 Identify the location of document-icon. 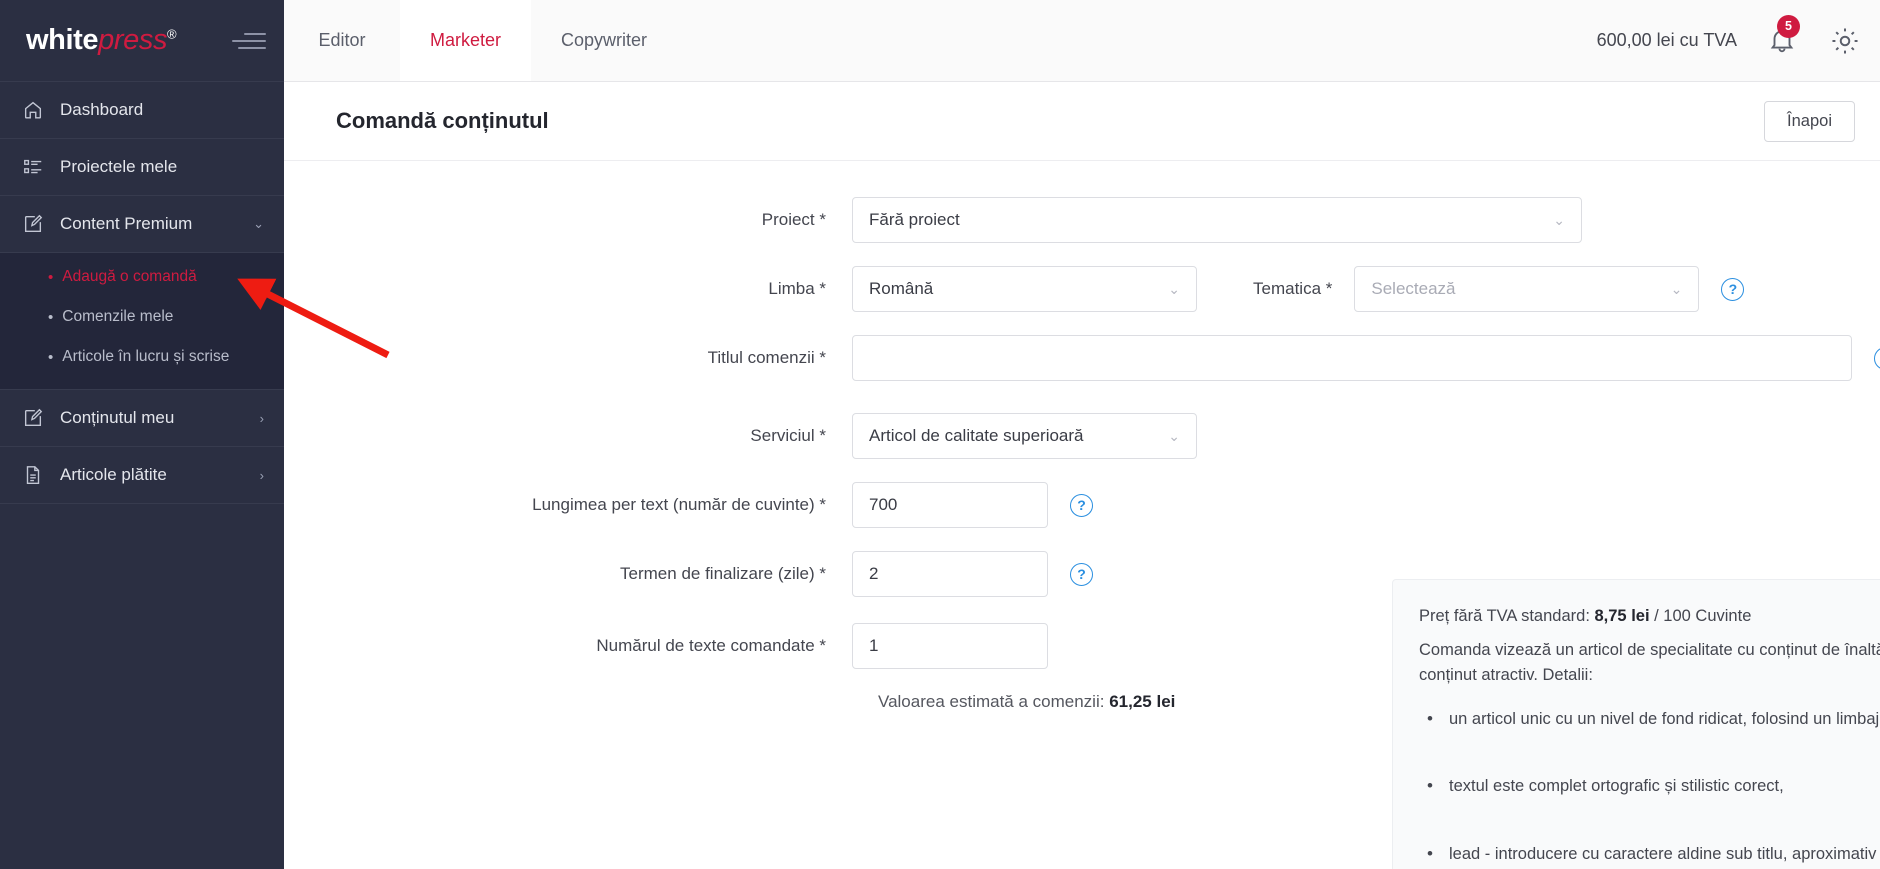
(33, 475).